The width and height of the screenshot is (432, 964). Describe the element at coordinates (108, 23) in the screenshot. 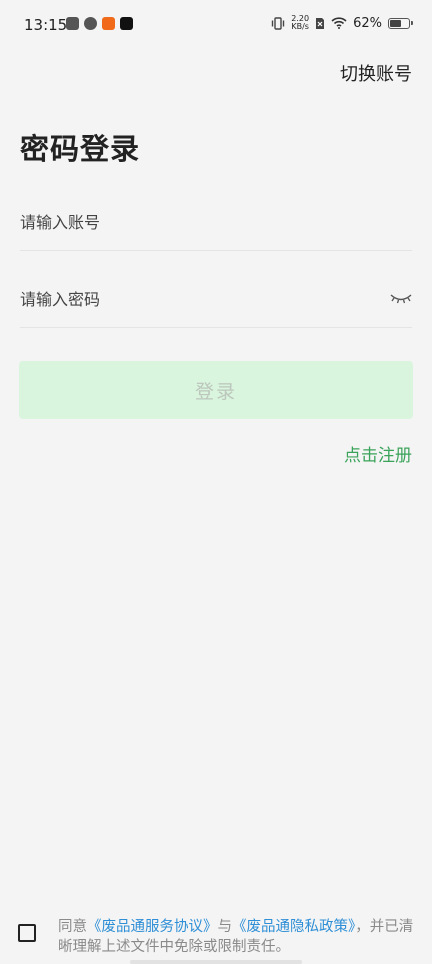

I see `taobao-icon` at that location.